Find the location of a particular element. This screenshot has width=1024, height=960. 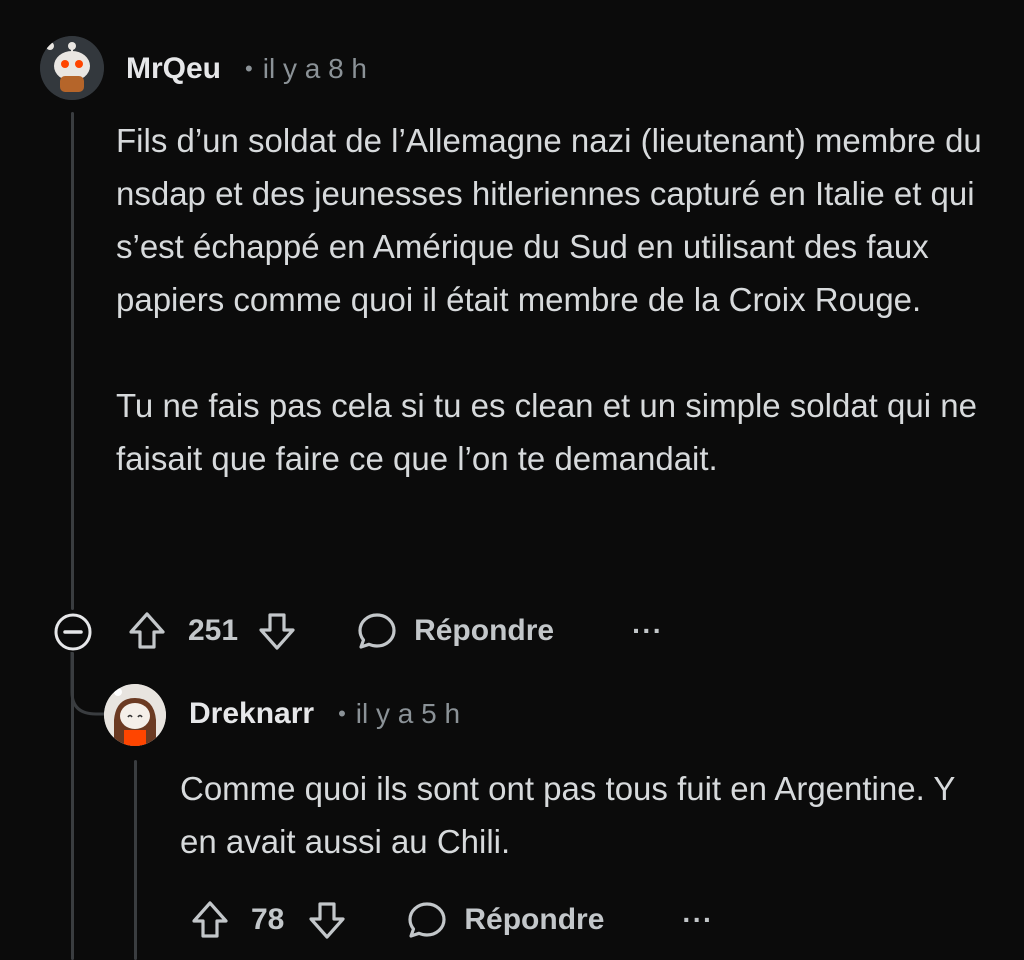

comment-actions: 251 Répondre ··· is located at coordinates (394, 631).